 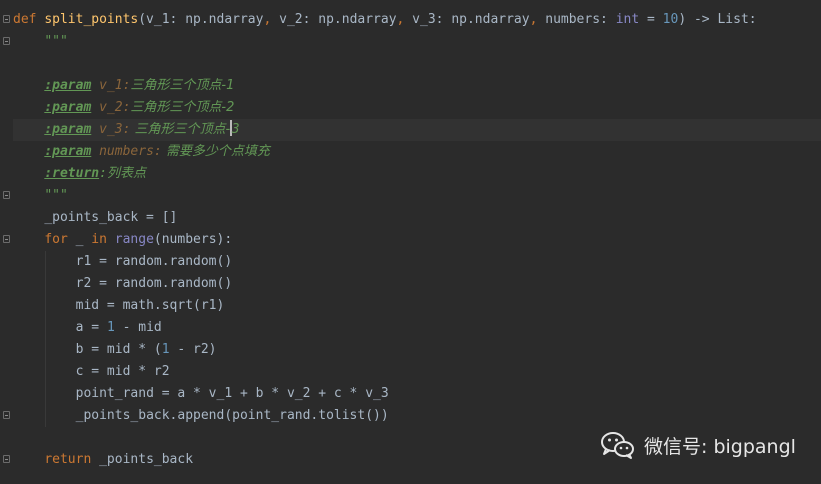 I want to click on wechat-icon, so click(x=617, y=445).